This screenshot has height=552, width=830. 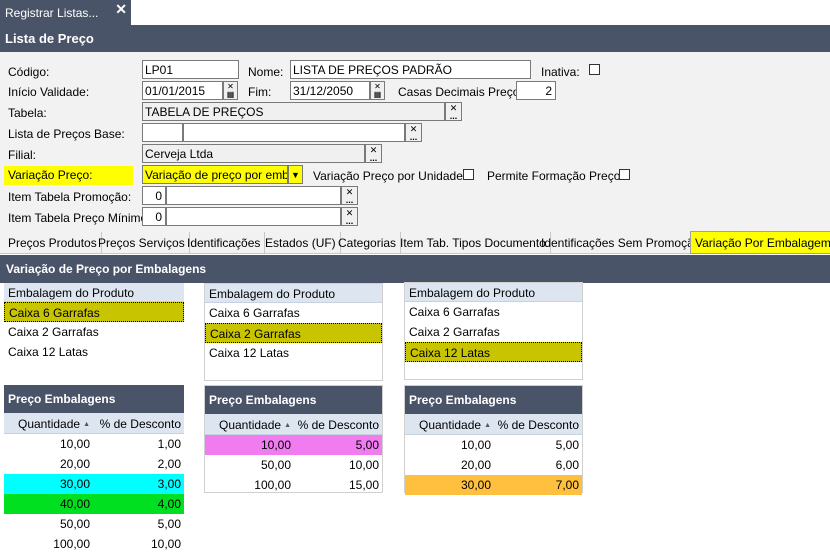 What do you see at coordinates (154, 216) in the screenshot?
I see `minimo-code-input: 0` at bounding box center [154, 216].